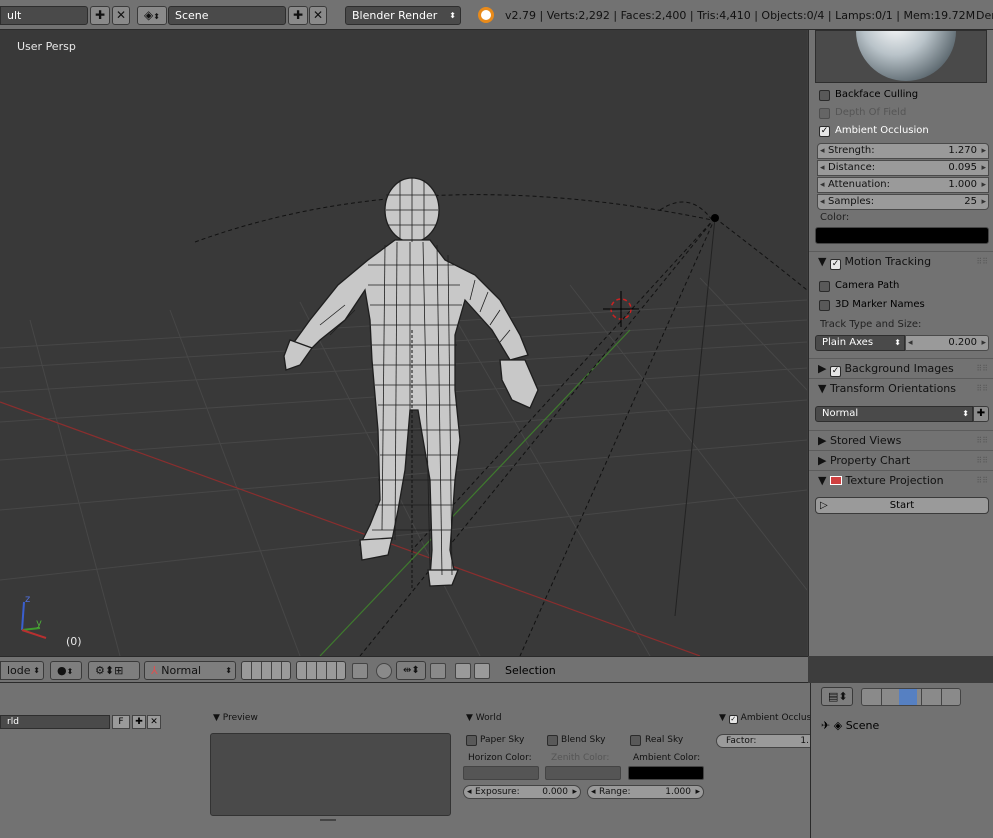 Image resolution: width=993 pixels, height=838 pixels. Describe the element at coordinates (902, 505) in the screenshot. I see `start-button: ▷ Start` at that location.